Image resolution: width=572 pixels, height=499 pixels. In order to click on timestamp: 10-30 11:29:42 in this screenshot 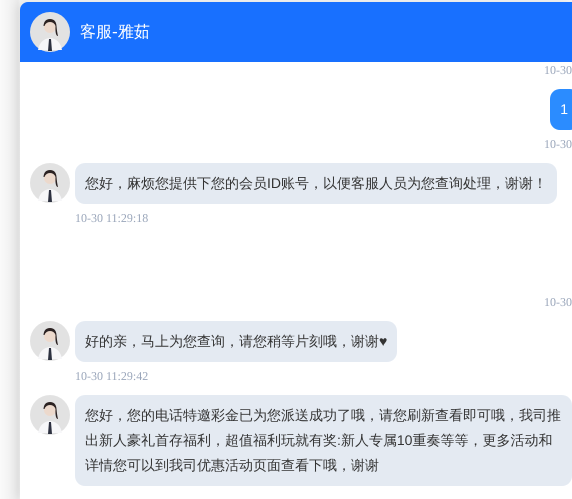, I will do `click(111, 376)`.